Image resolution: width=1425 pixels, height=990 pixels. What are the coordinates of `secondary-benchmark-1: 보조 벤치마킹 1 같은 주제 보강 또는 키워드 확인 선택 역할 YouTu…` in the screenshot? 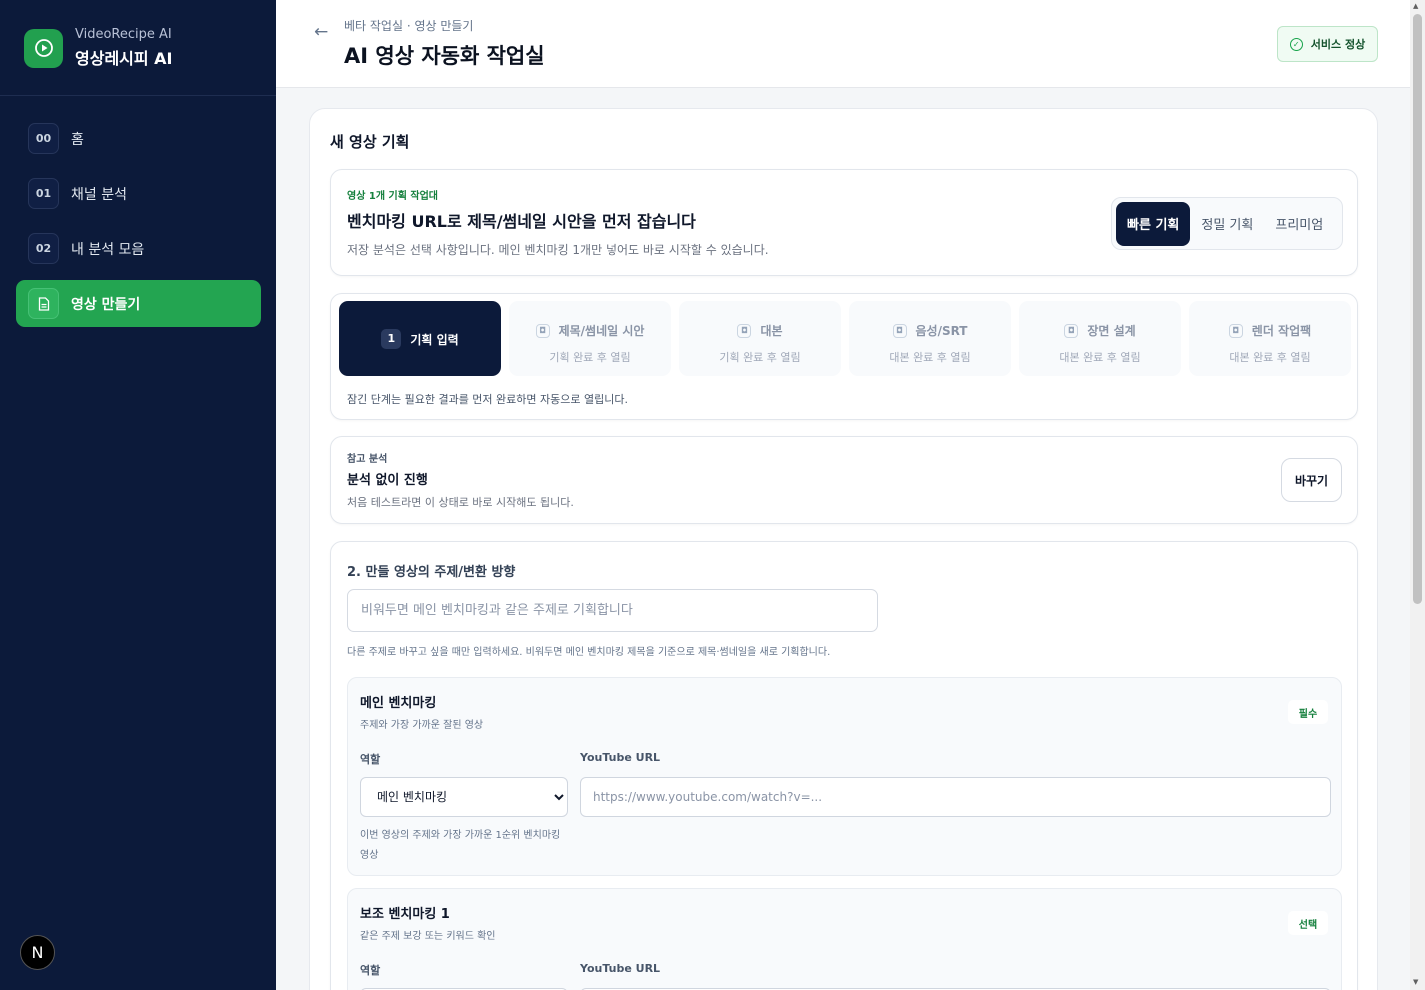 It's located at (844, 939).